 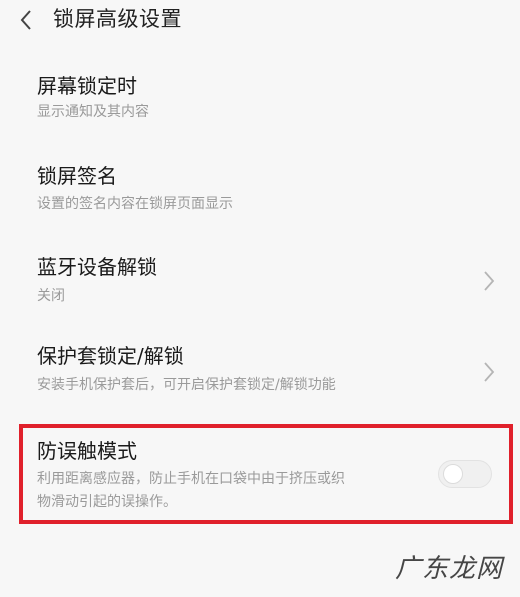 What do you see at coordinates (97, 267) in the screenshot?
I see `setting-item-title: 蓝牙设备解锁` at bounding box center [97, 267].